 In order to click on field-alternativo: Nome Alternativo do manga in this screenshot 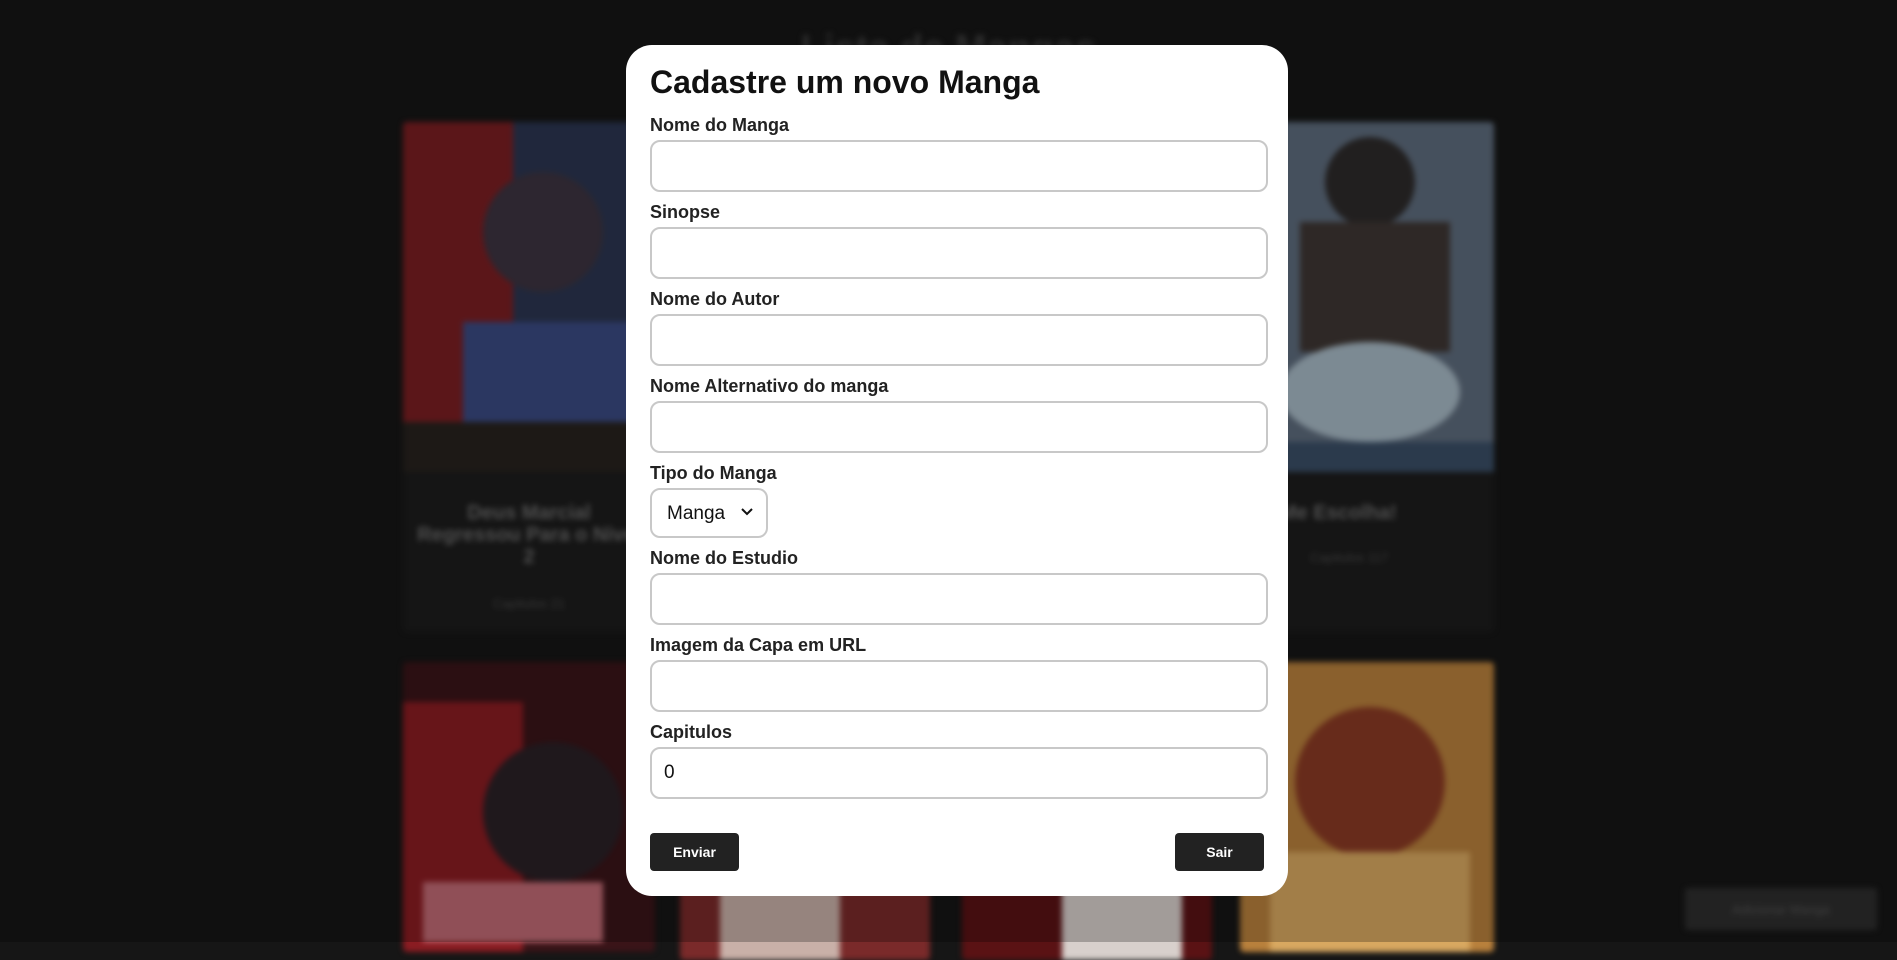, I will do `click(959, 414)`.